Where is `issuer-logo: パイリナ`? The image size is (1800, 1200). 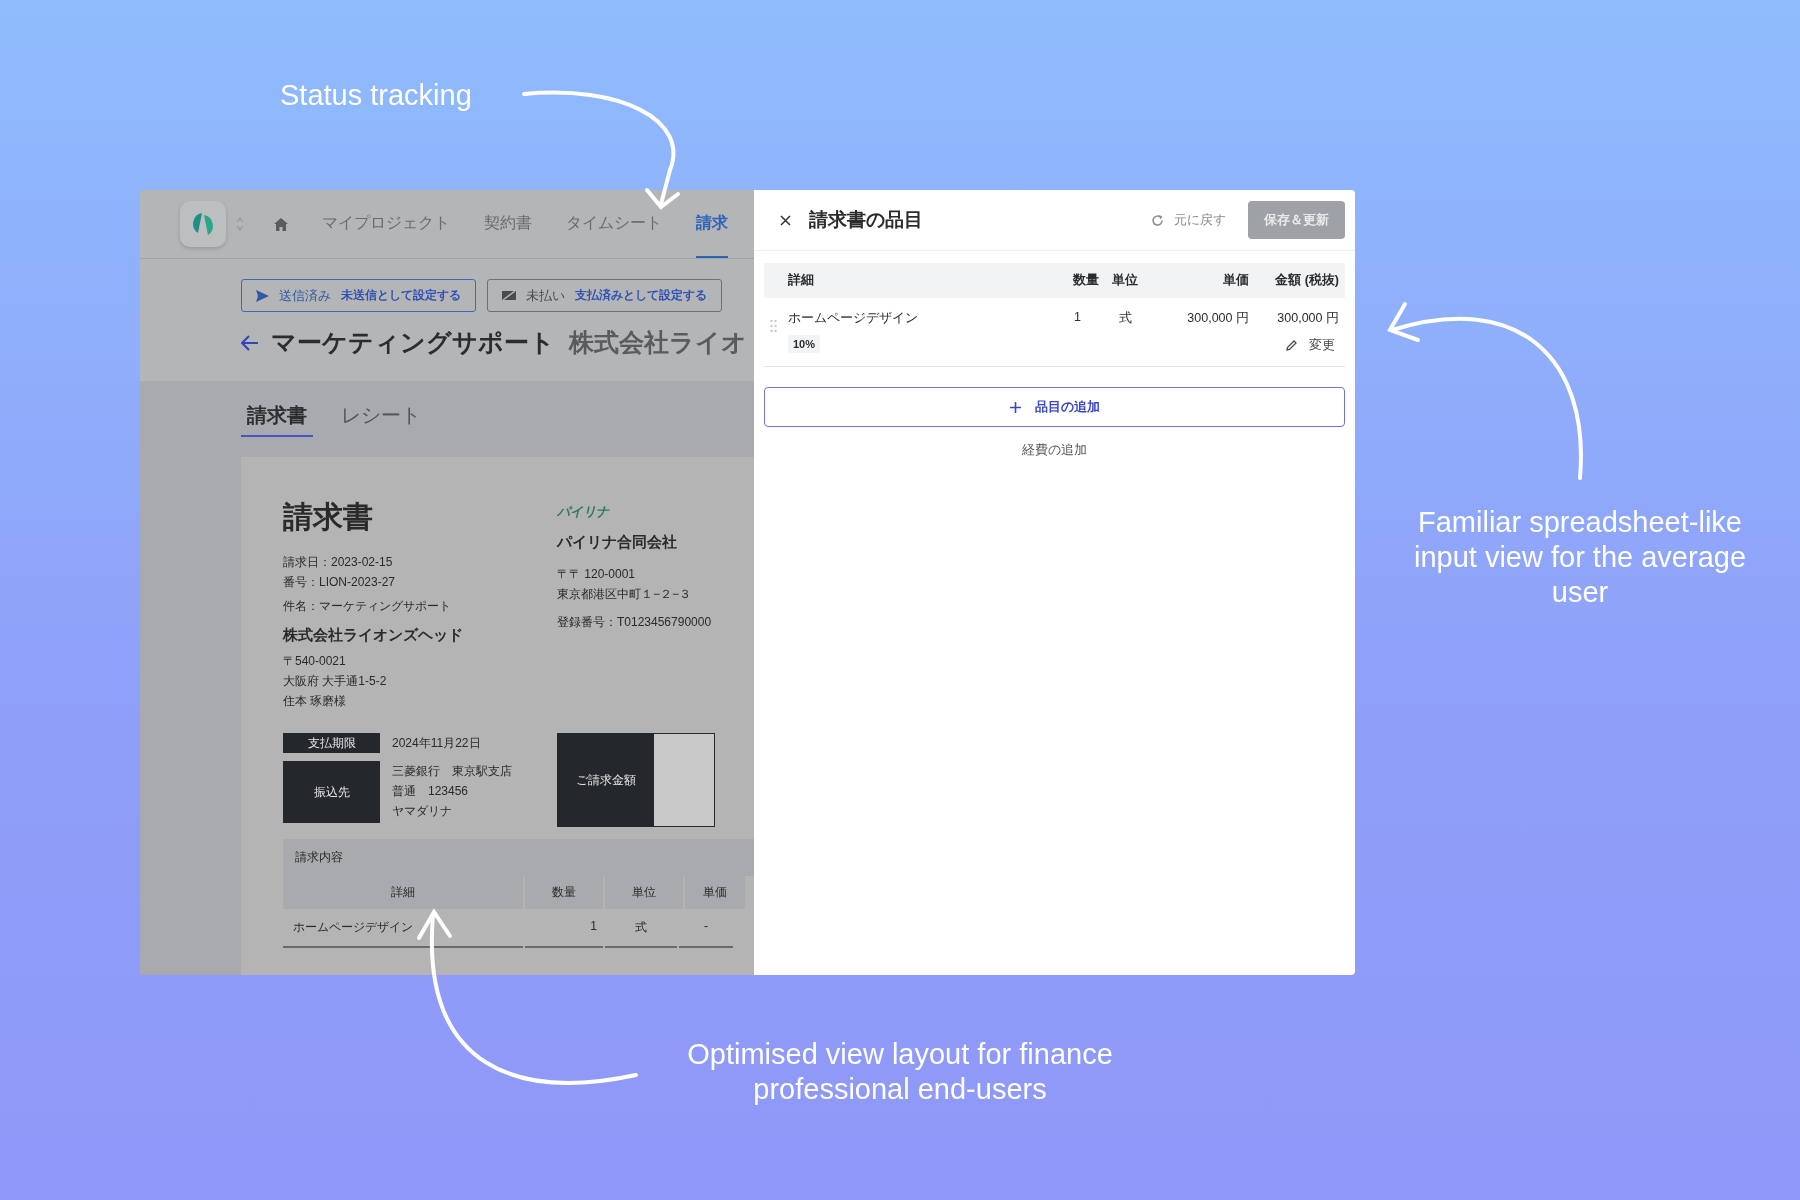 issuer-logo: パイリナ is located at coordinates (584, 512).